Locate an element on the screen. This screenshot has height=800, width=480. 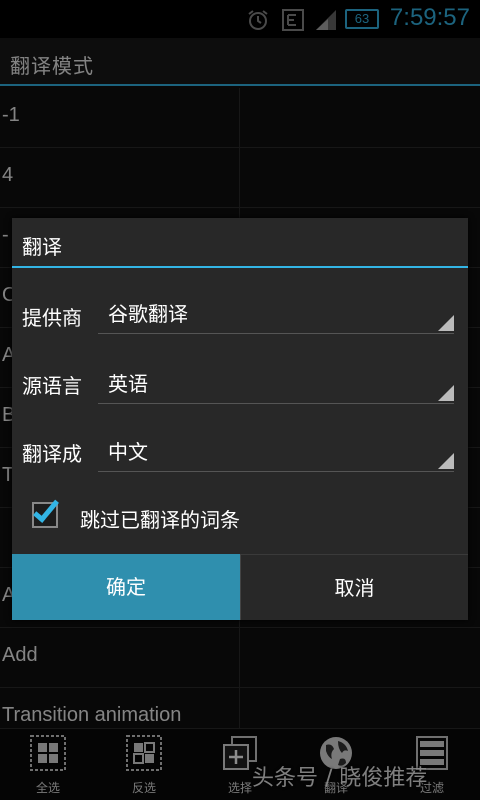
cancel-button: 取消 is located at coordinates (354, 587).